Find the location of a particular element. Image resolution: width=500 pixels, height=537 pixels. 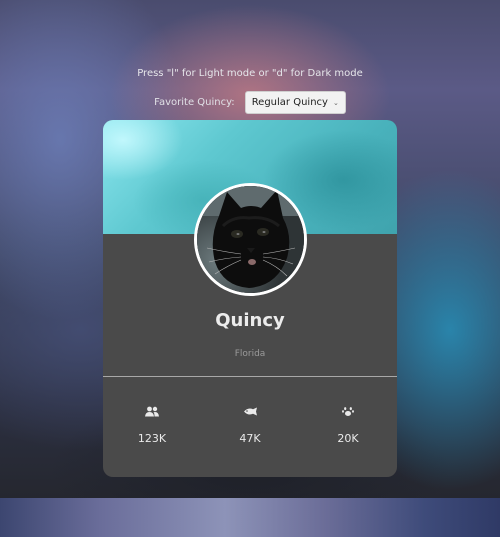

favorite-select: Regular Quincy ⌄ is located at coordinates (295, 102).